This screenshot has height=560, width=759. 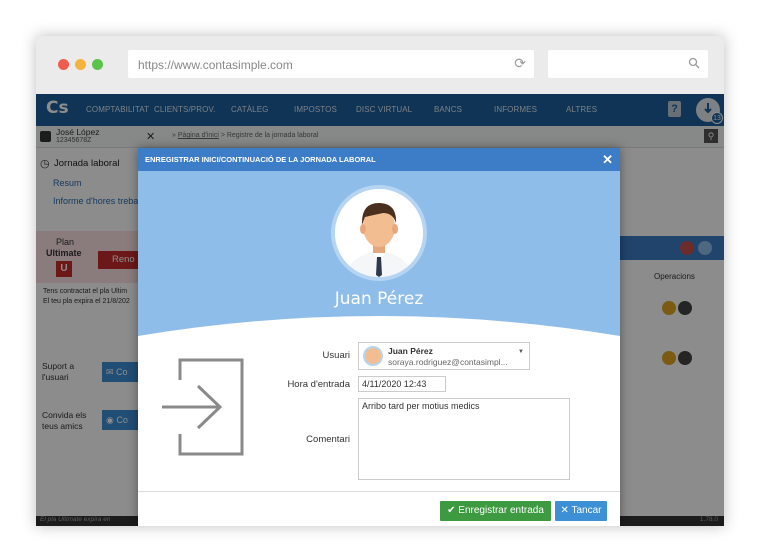 I want to click on browser-chrome: https://www.contasimple.com ⟳, so click(x=380, y=65).